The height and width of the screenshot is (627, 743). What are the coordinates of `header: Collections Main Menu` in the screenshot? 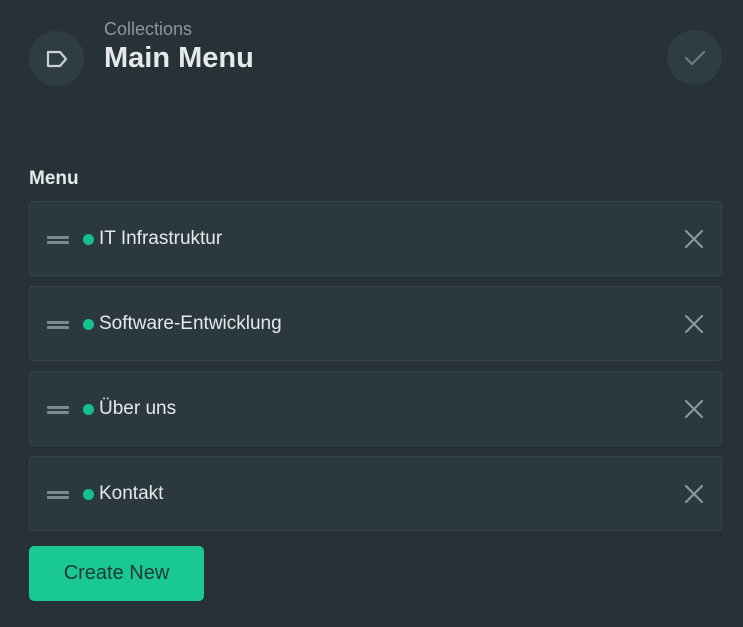 It's located at (179, 46).